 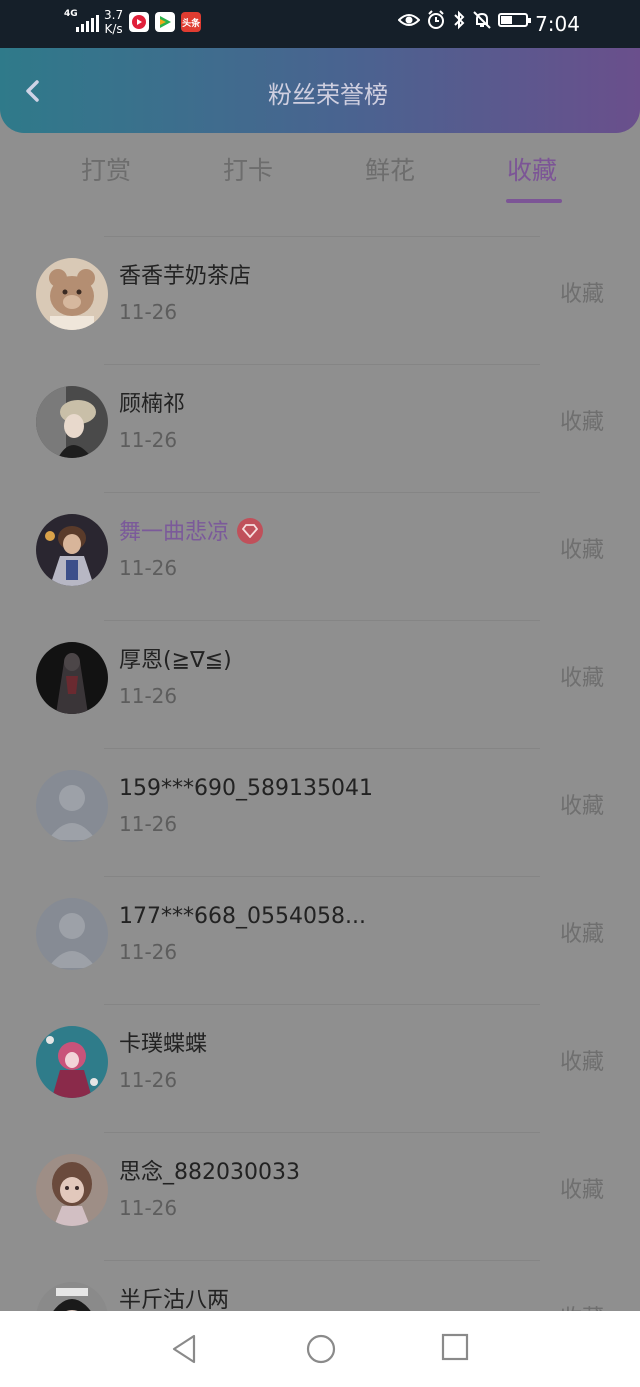 I want to click on tab-reward: 打赏, so click(x=106, y=171).